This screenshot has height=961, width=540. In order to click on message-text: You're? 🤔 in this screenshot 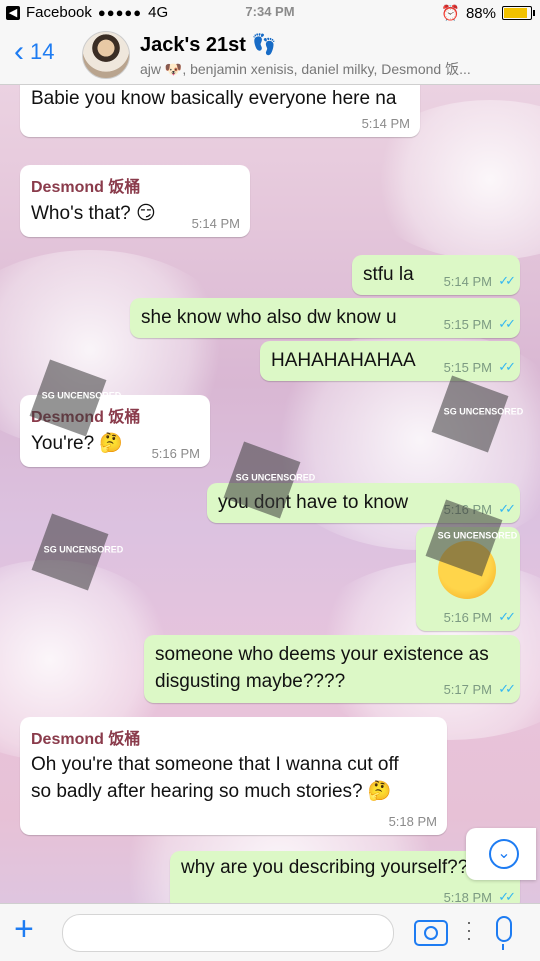, I will do `click(77, 443)`.